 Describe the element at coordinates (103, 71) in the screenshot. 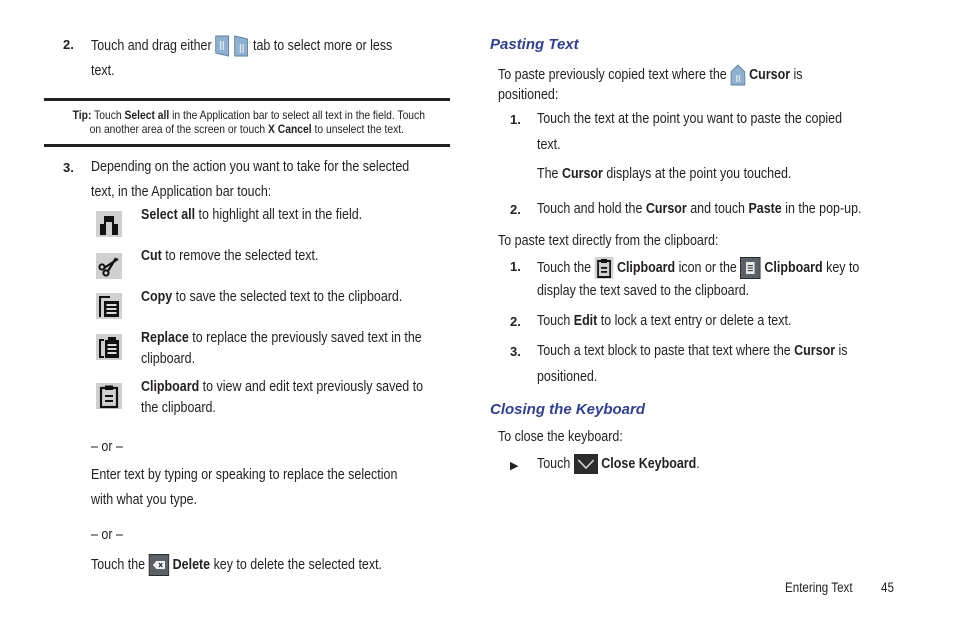

I see `step-2-line-2: text.` at that location.